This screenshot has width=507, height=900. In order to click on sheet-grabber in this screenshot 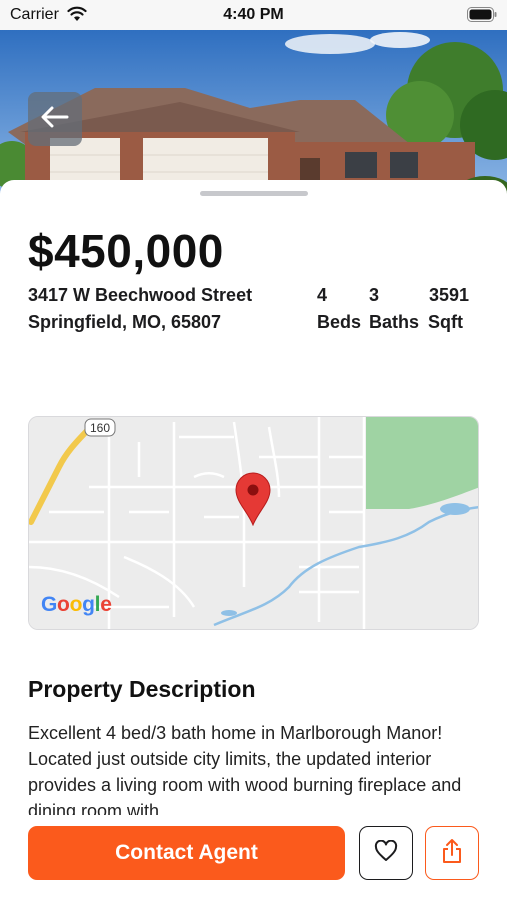, I will do `click(254, 193)`.